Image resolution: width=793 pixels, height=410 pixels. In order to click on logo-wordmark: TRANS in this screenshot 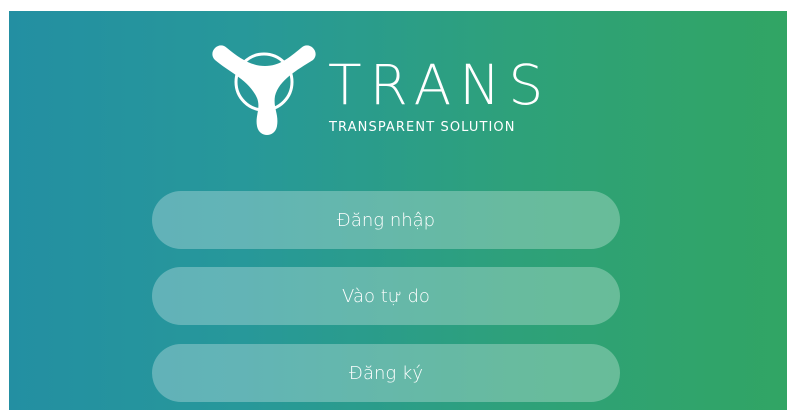, I will do `click(440, 85)`.